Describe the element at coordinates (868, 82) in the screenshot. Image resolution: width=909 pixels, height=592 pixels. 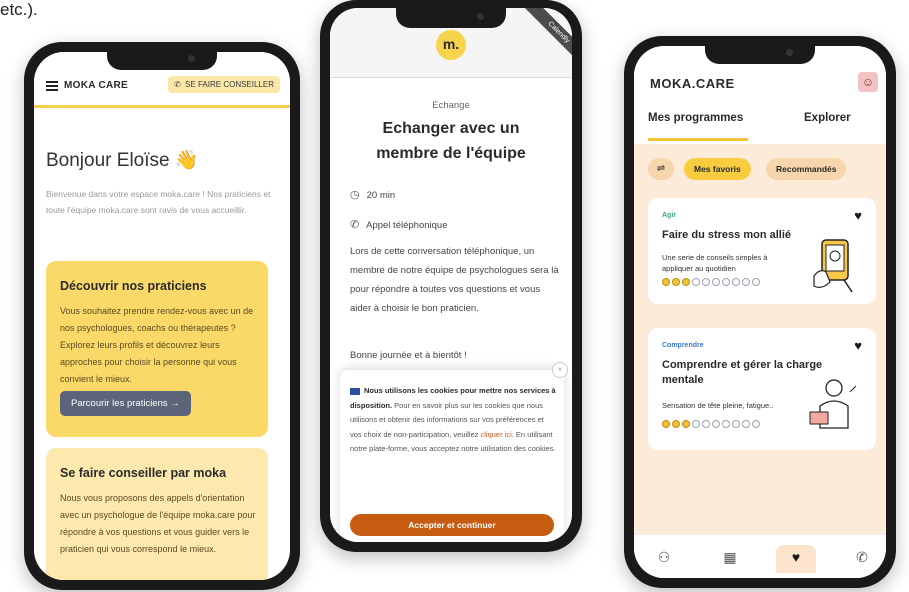
I see `avatar: ☺` at that location.